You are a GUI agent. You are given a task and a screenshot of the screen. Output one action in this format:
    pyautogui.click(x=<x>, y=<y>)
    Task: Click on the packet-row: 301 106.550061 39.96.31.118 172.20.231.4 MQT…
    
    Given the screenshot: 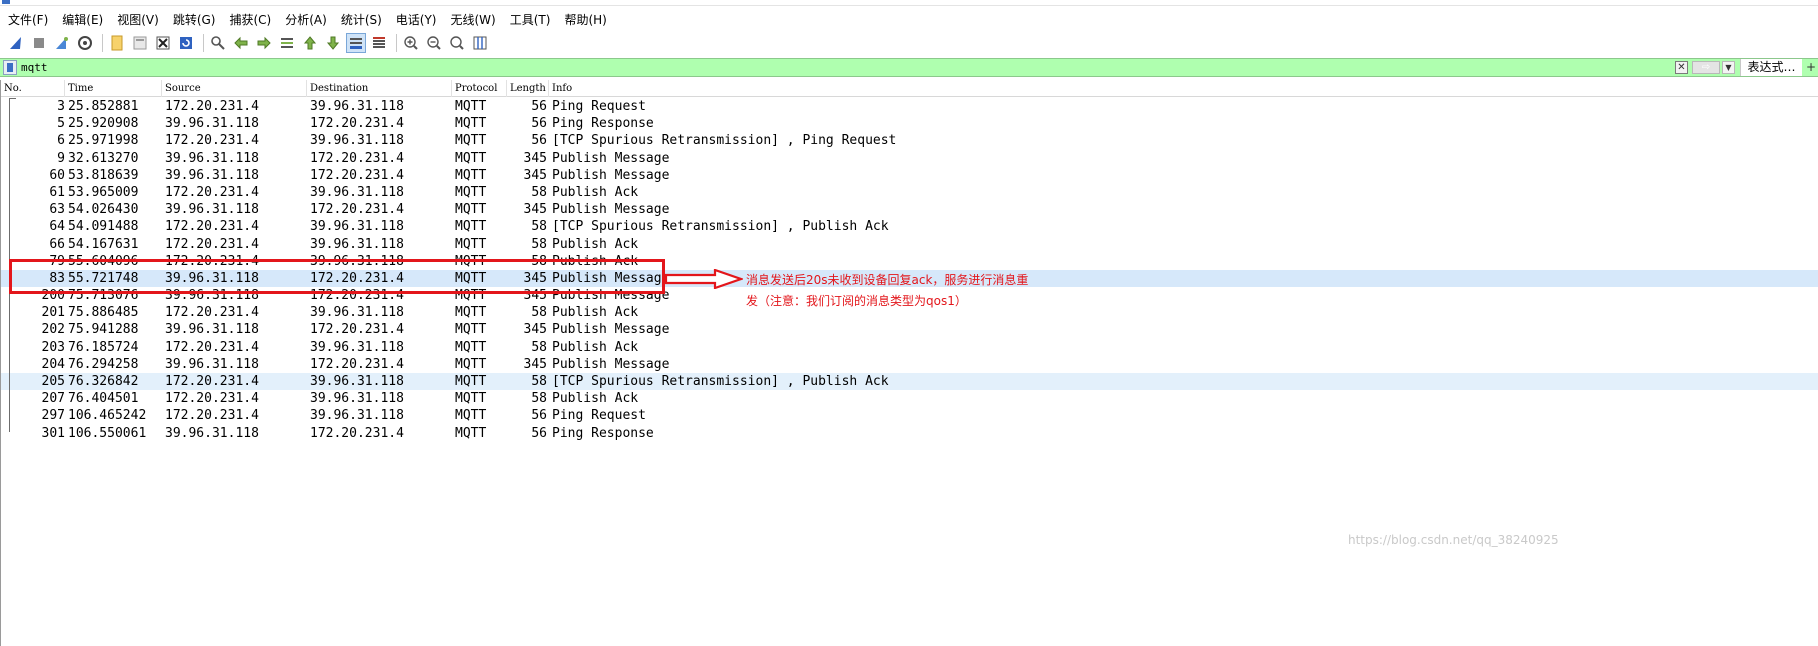 What is the action you would take?
    pyautogui.click(x=909, y=433)
    